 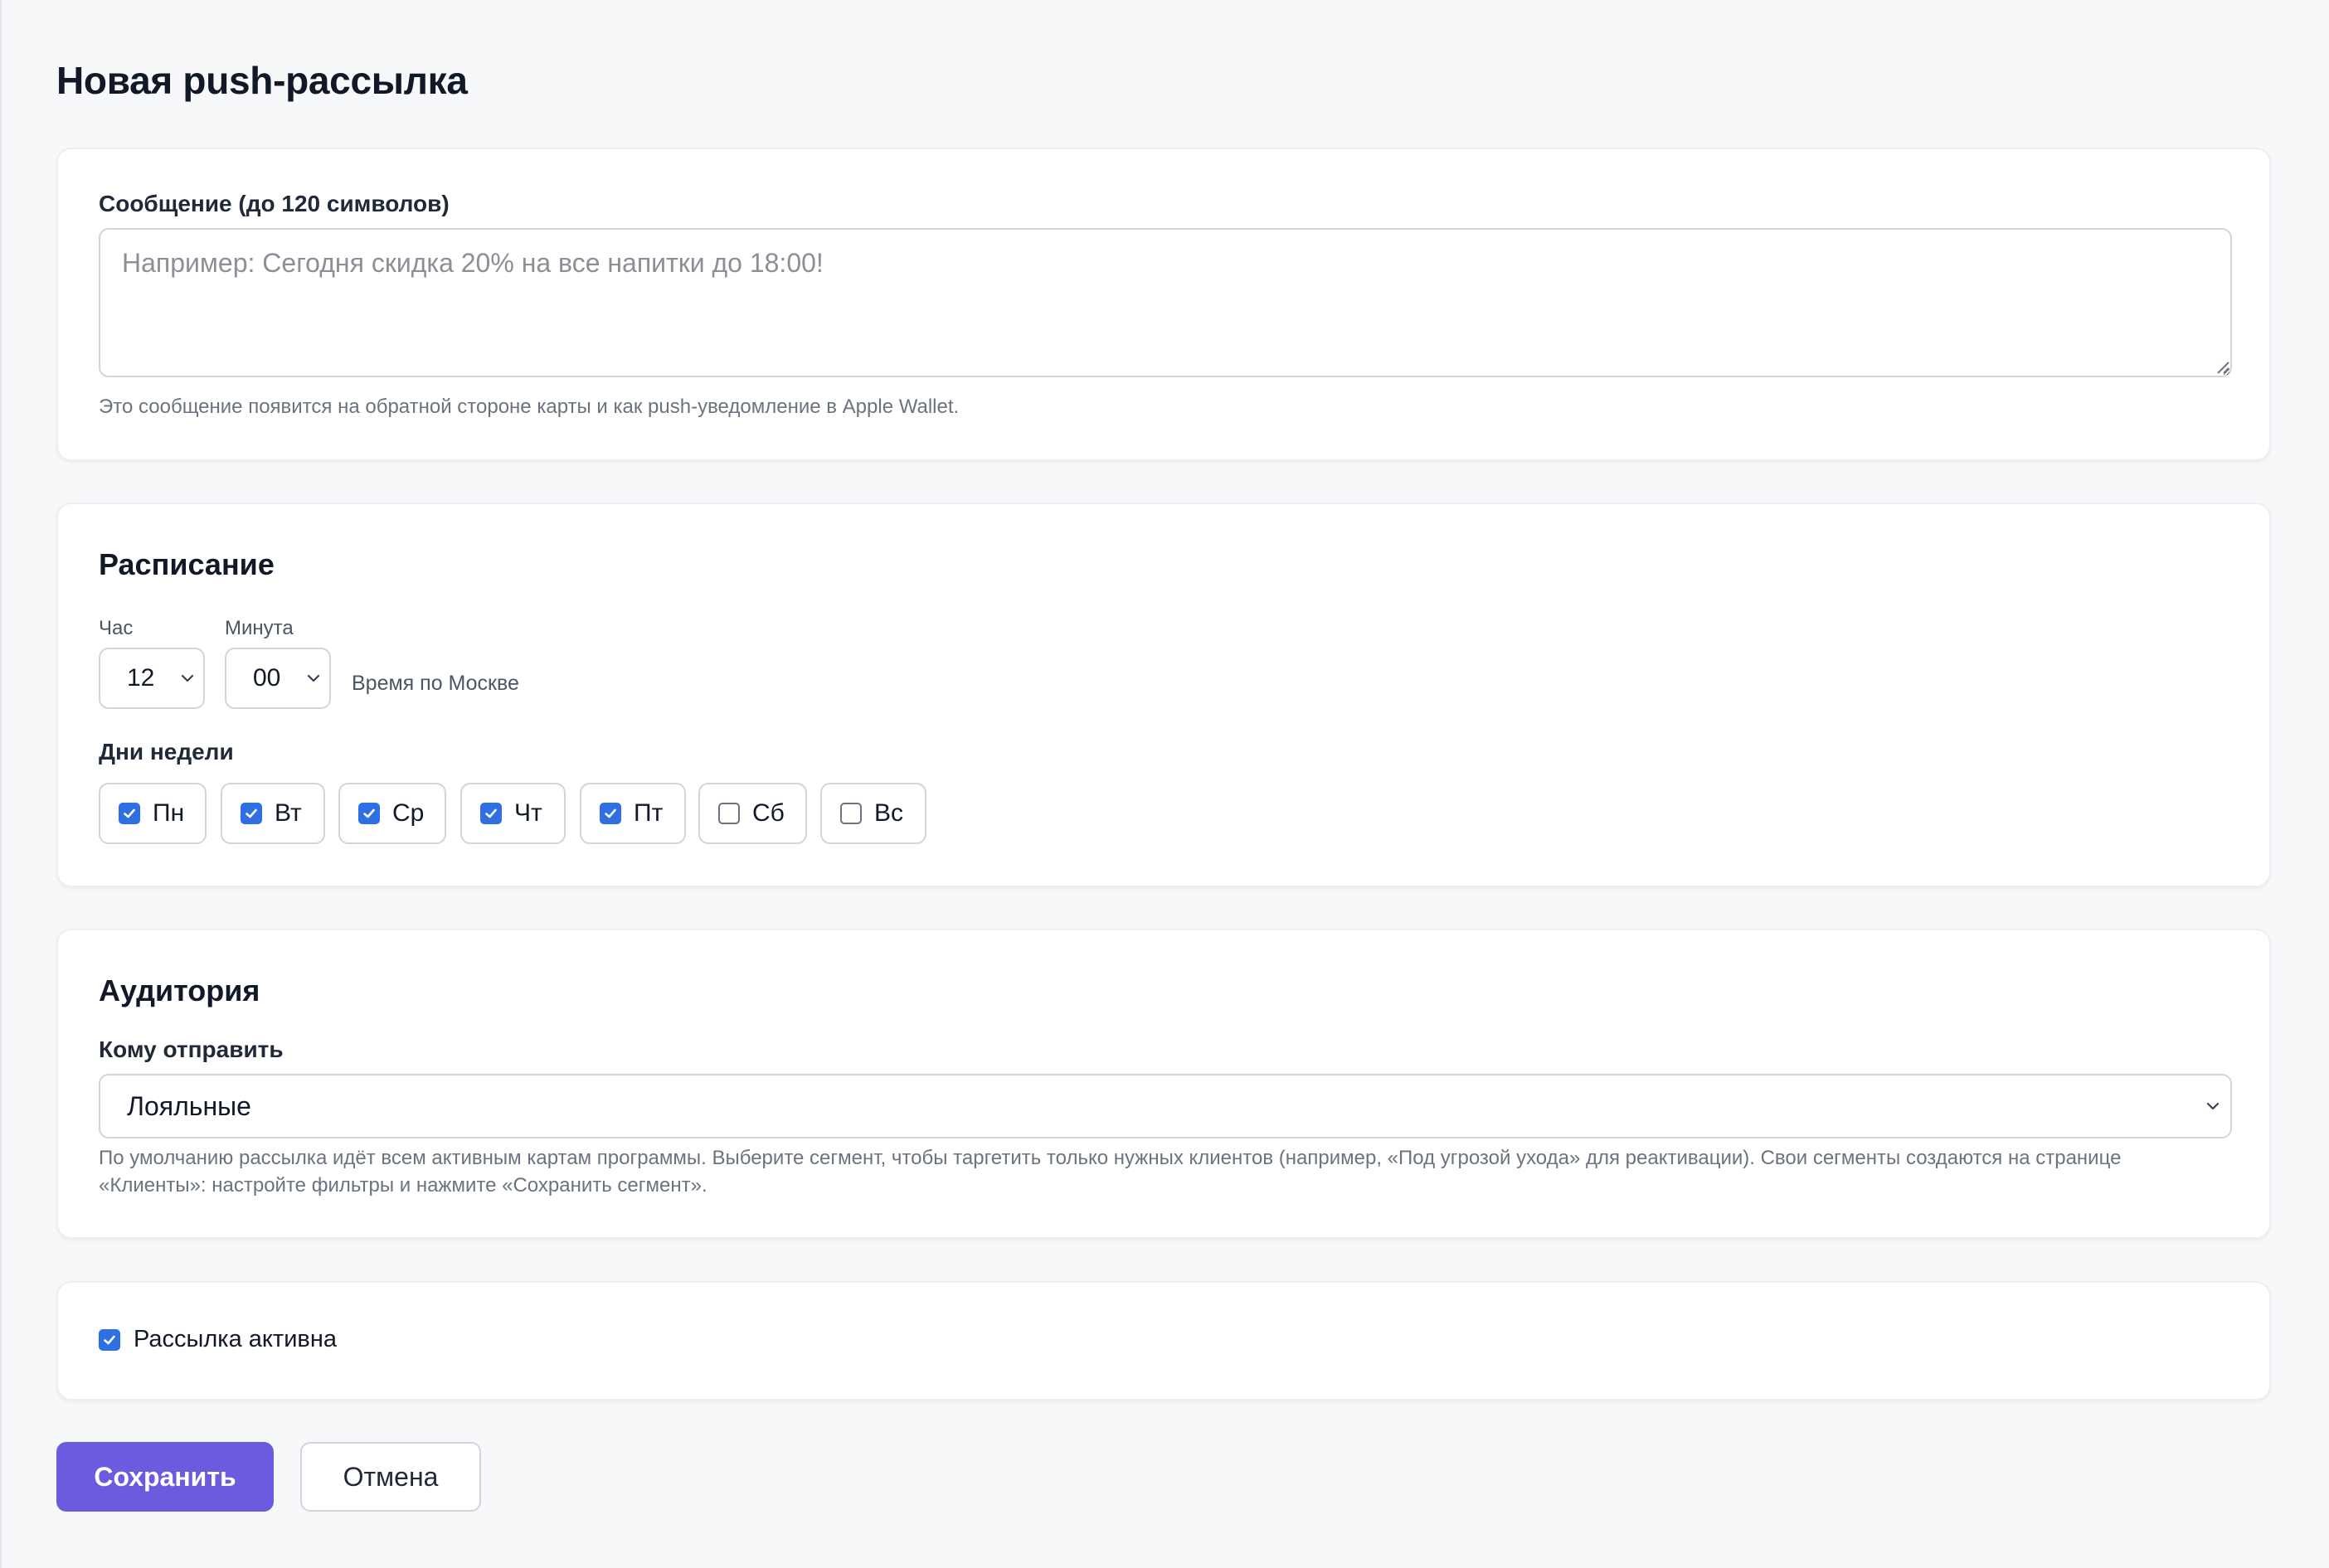 I want to click on day-toggle-mon: Пн, so click(x=153, y=813).